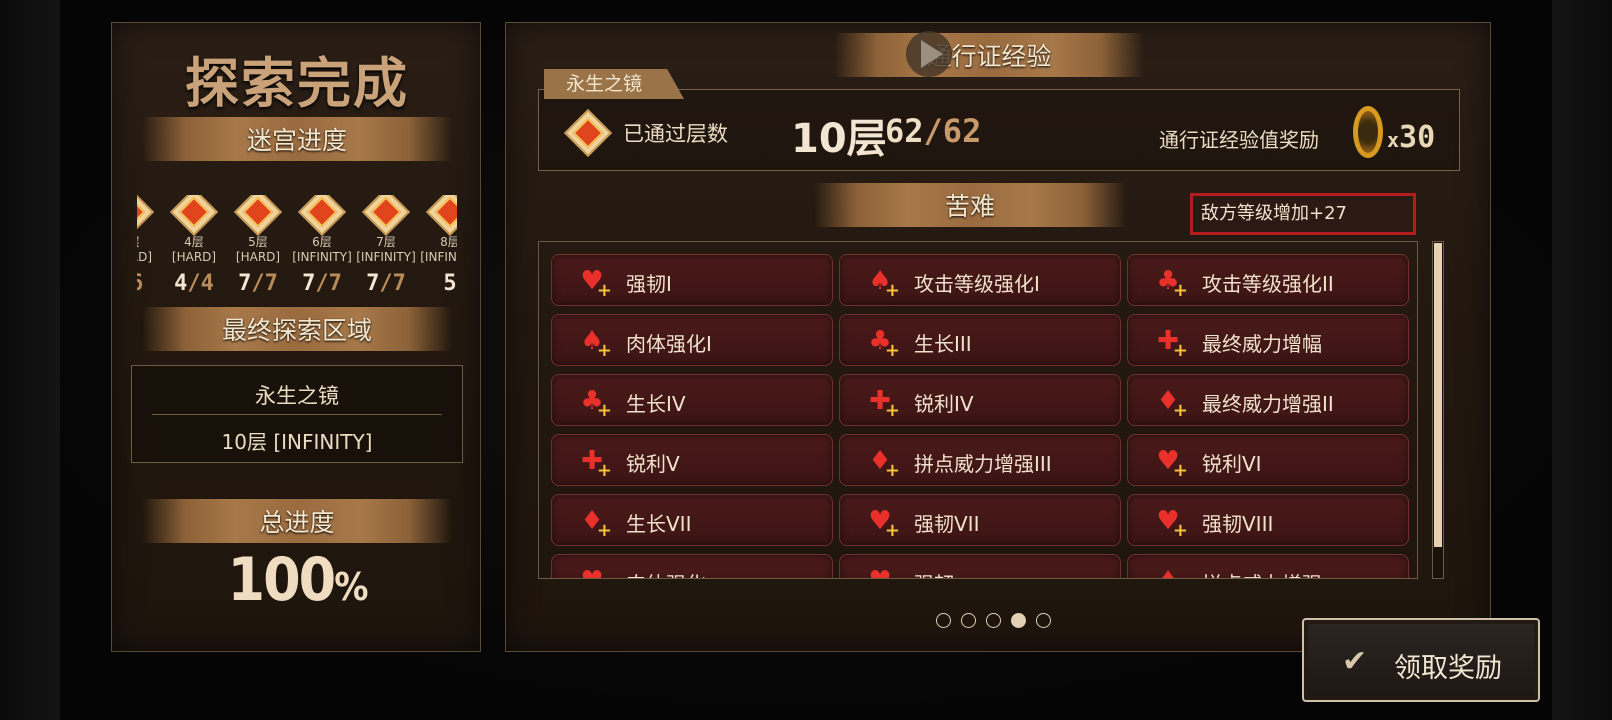  I want to click on modifier-card: ♠ 拼点威力增强, so click(1268, 566).